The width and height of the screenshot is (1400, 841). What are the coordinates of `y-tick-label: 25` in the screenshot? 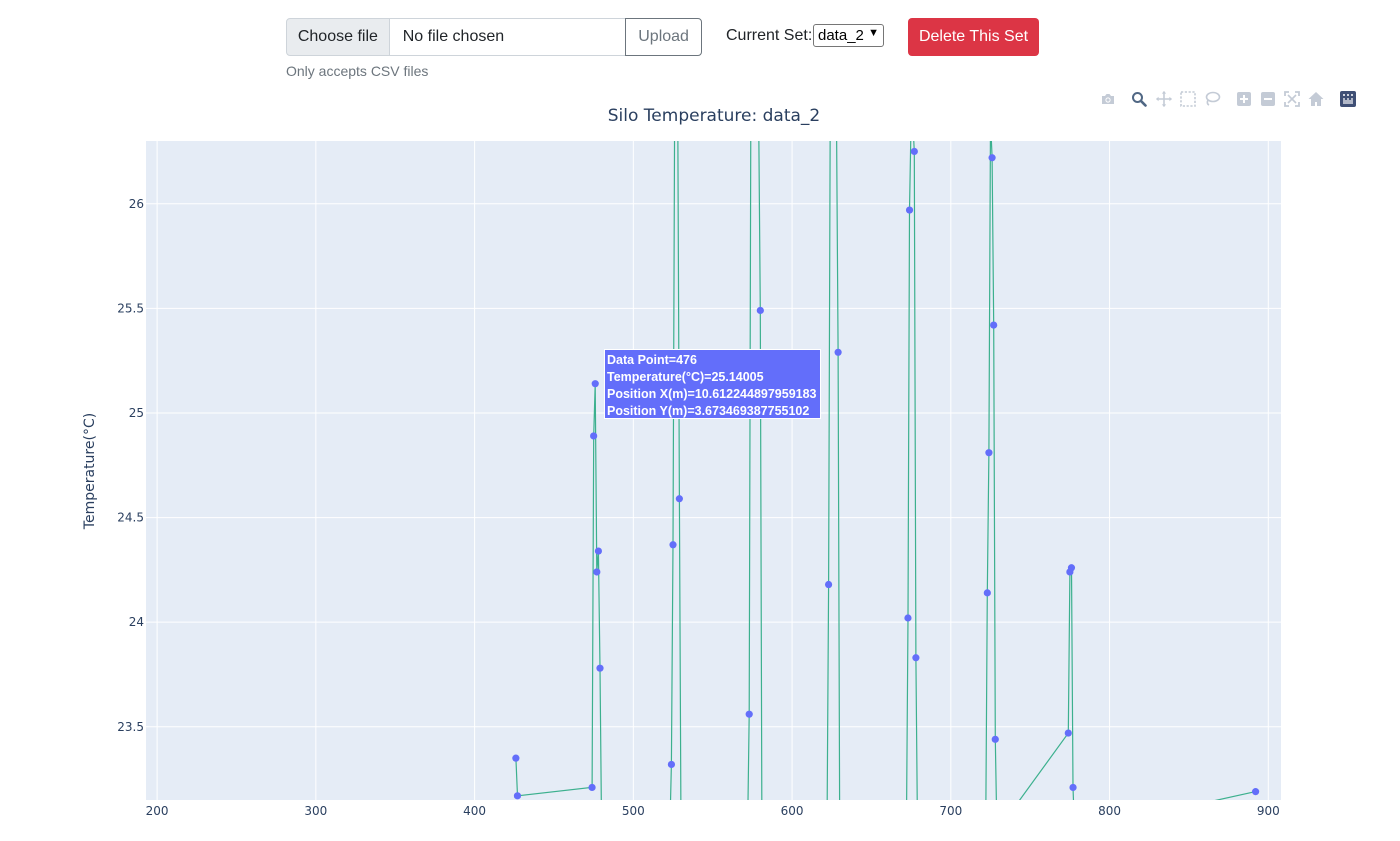 It's located at (136, 413).